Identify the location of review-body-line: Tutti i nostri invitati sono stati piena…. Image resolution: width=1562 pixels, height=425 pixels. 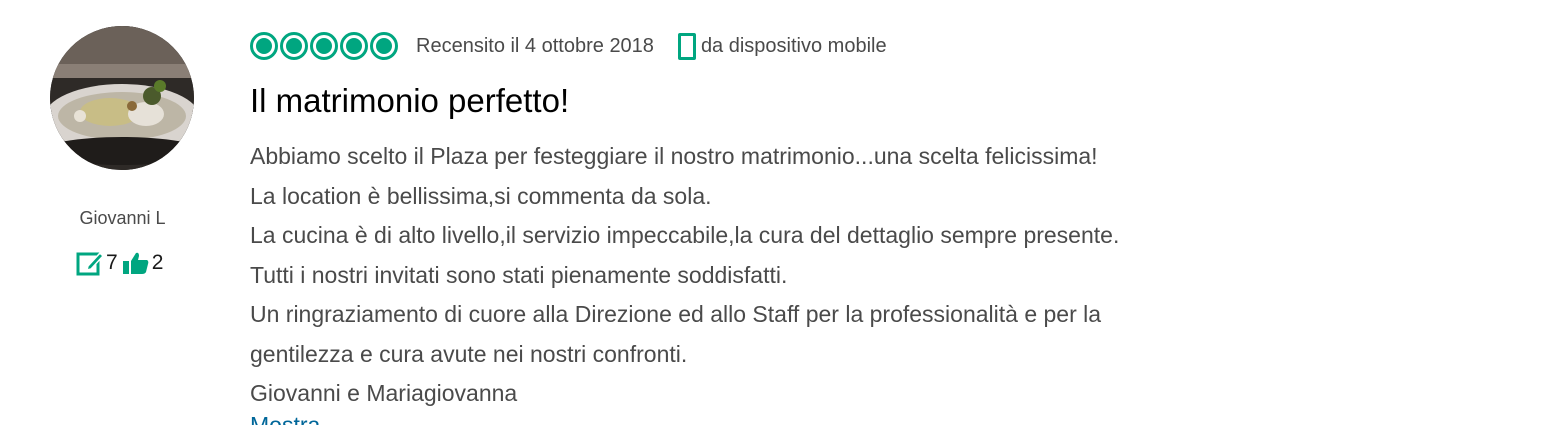
(519, 274).